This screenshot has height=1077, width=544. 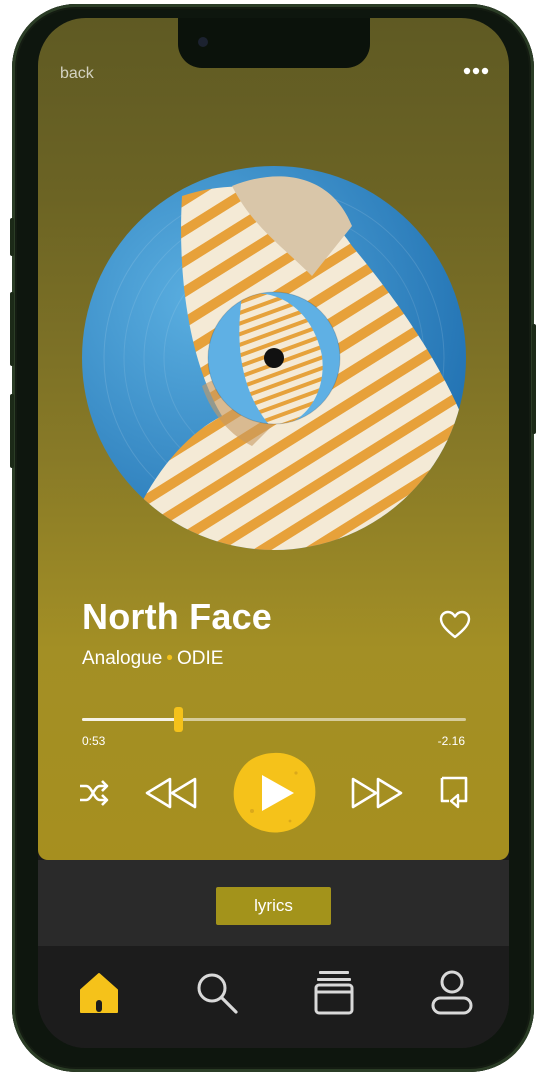 What do you see at coordinates (274, 43) in the screenshot?
I see `notch` at bounding box center [274, 43].